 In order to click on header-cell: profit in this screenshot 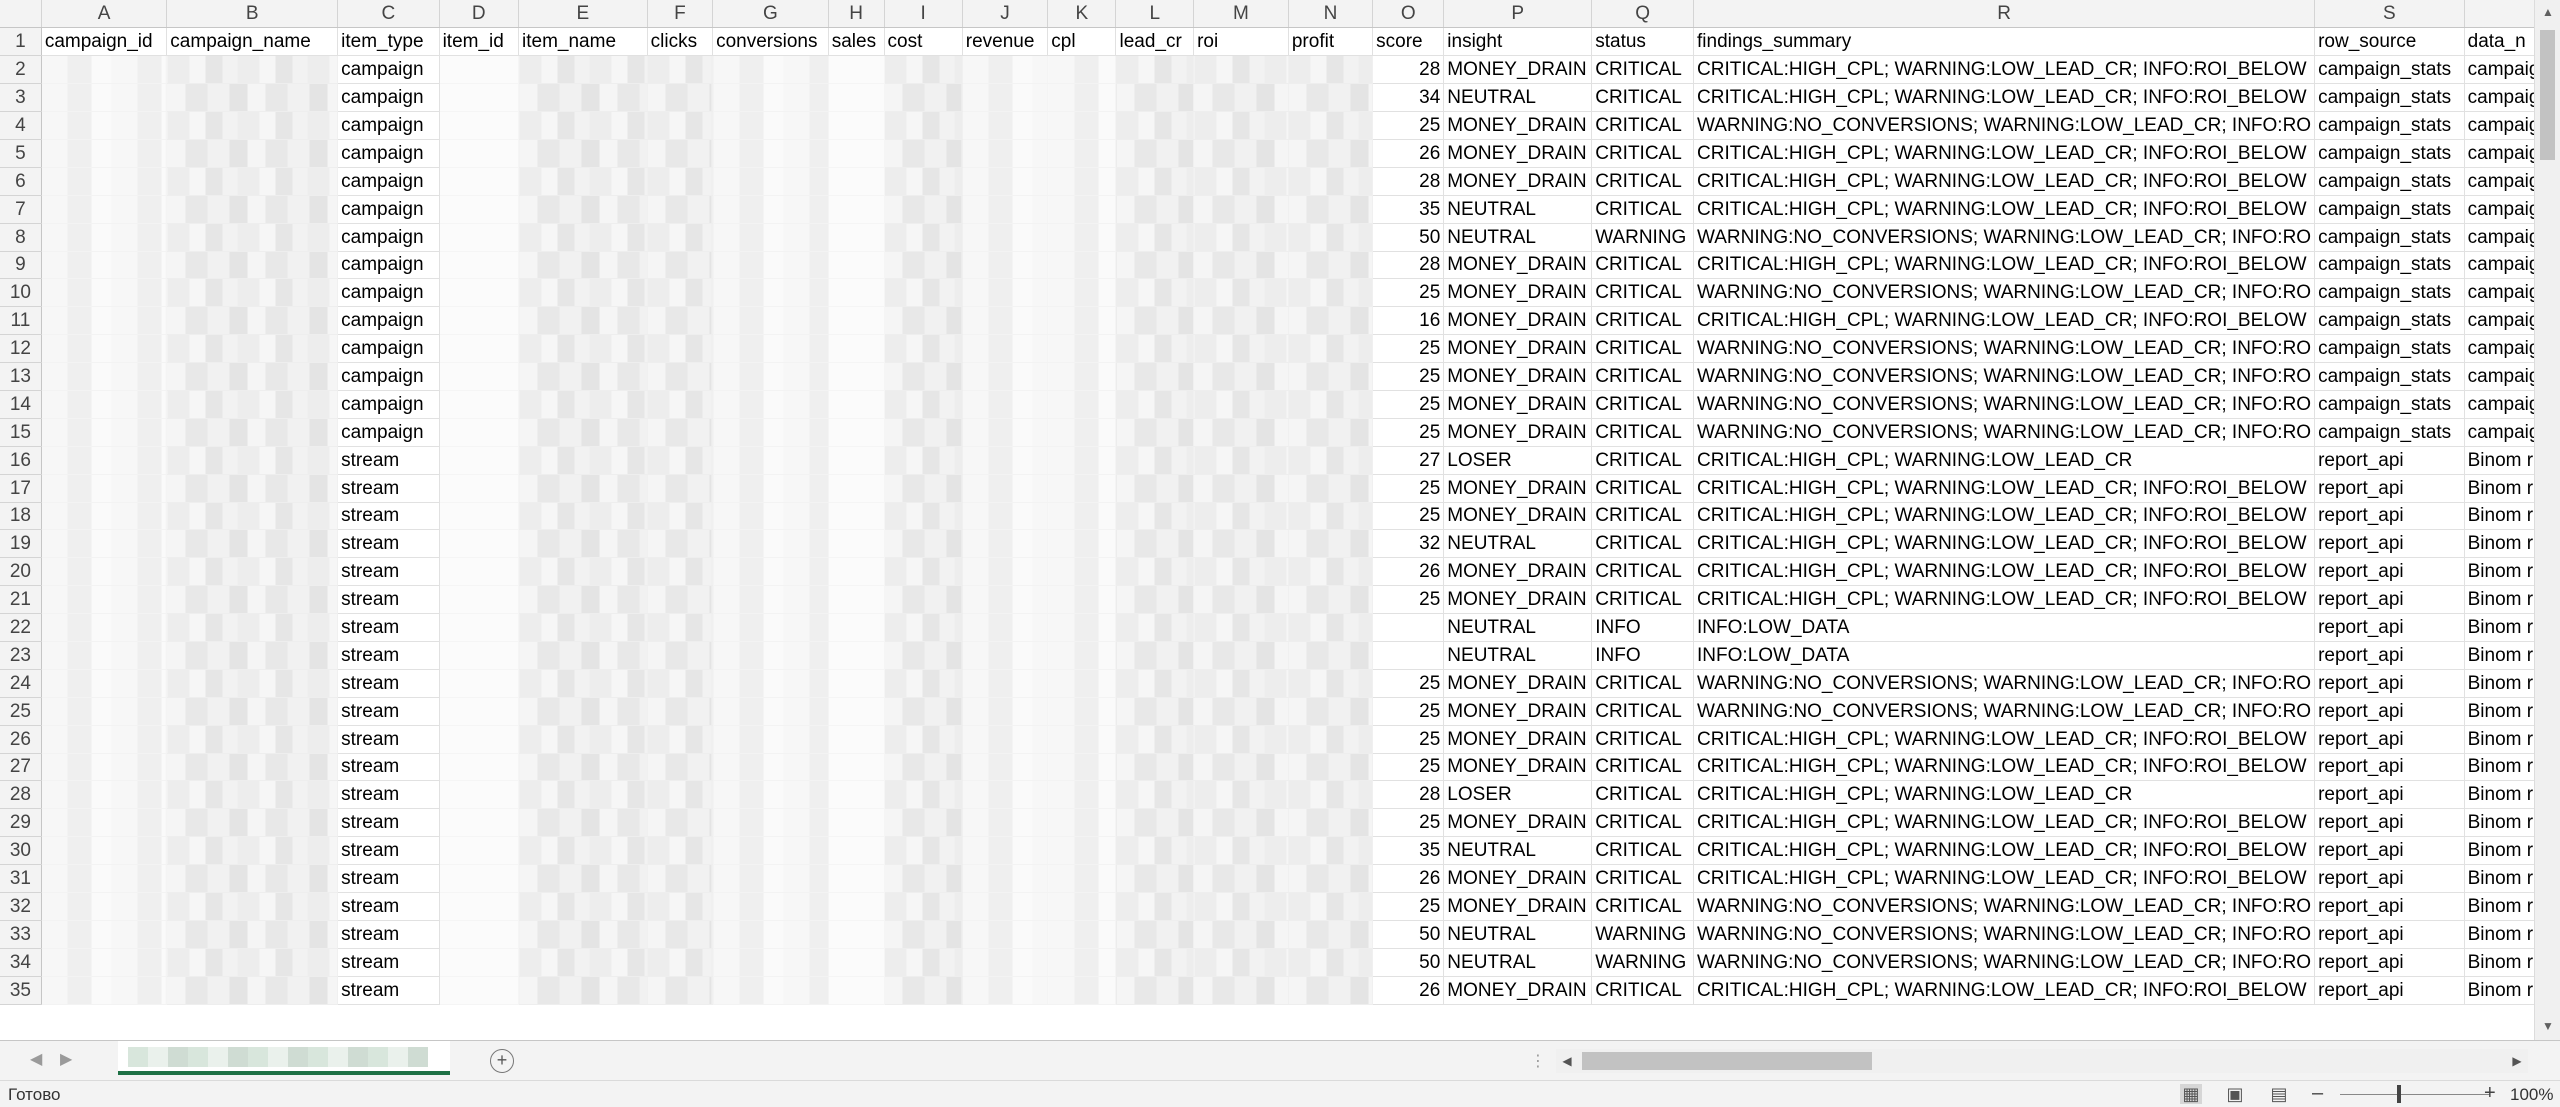, I will do `click(1331, 42)`.